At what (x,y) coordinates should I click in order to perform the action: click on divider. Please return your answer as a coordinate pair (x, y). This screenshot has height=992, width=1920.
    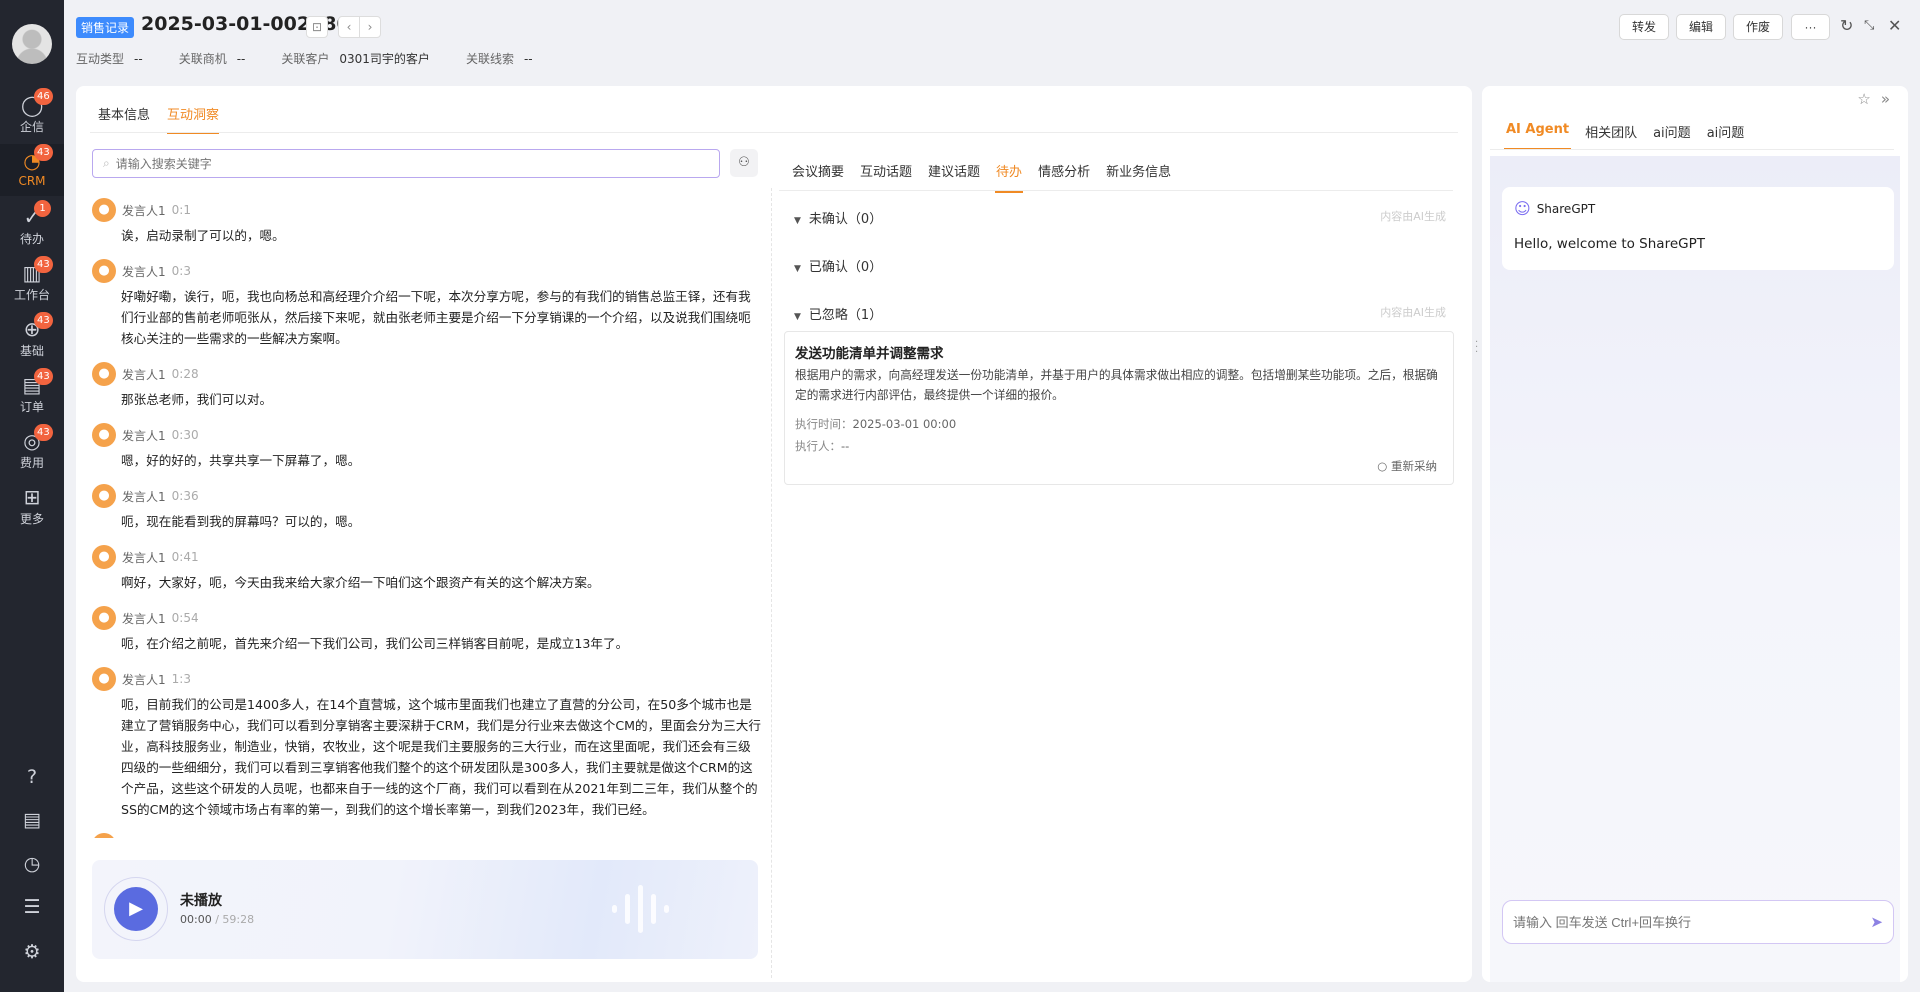
    Looking at the image, I should click on (1116, 190).